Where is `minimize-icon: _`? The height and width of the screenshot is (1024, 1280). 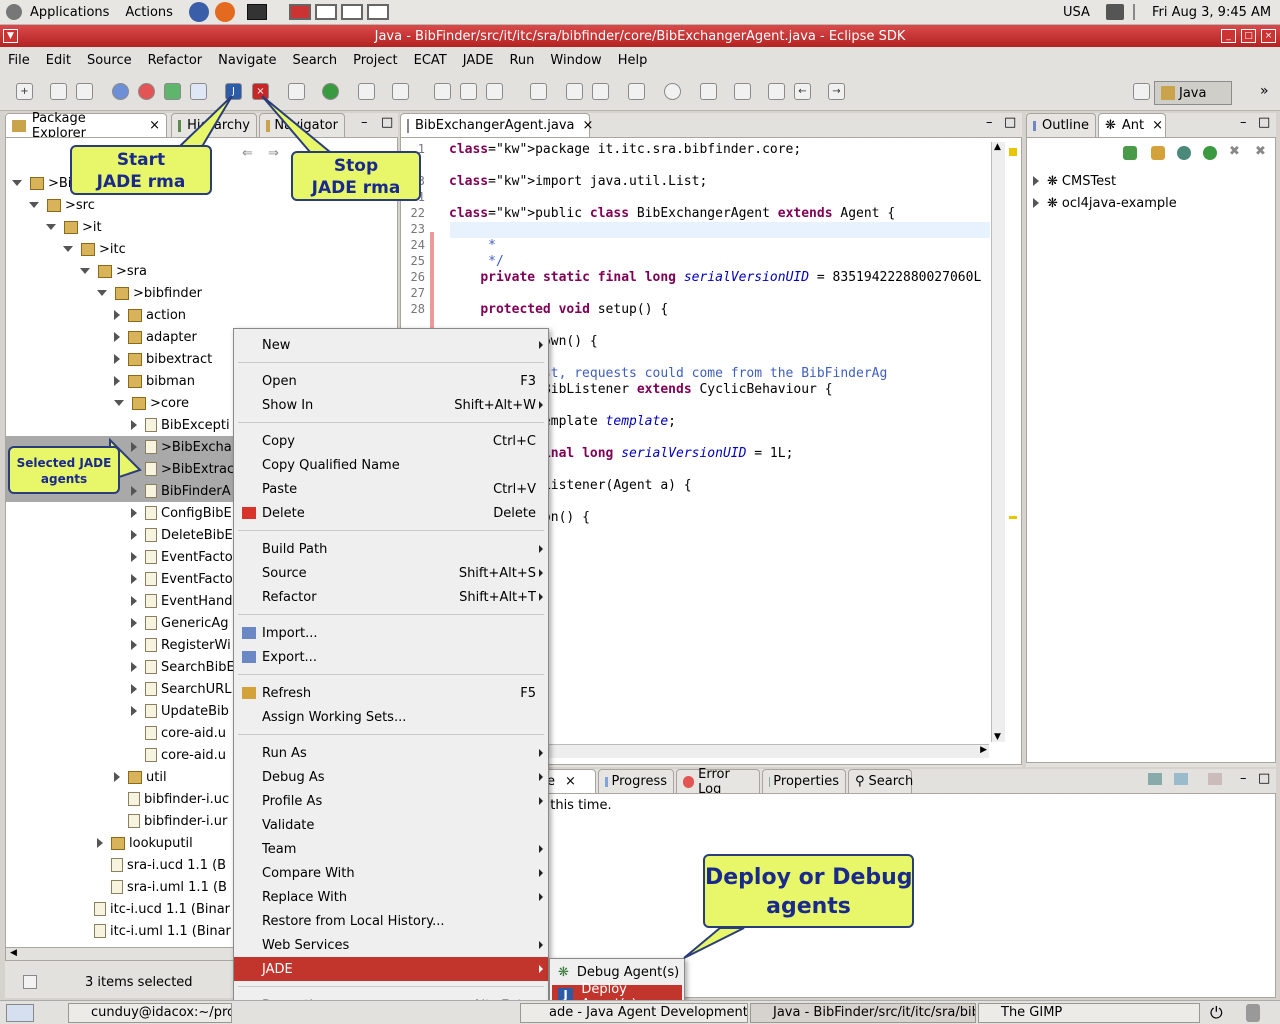 minimize-icon: _ is located at coordinates (1228, 36).